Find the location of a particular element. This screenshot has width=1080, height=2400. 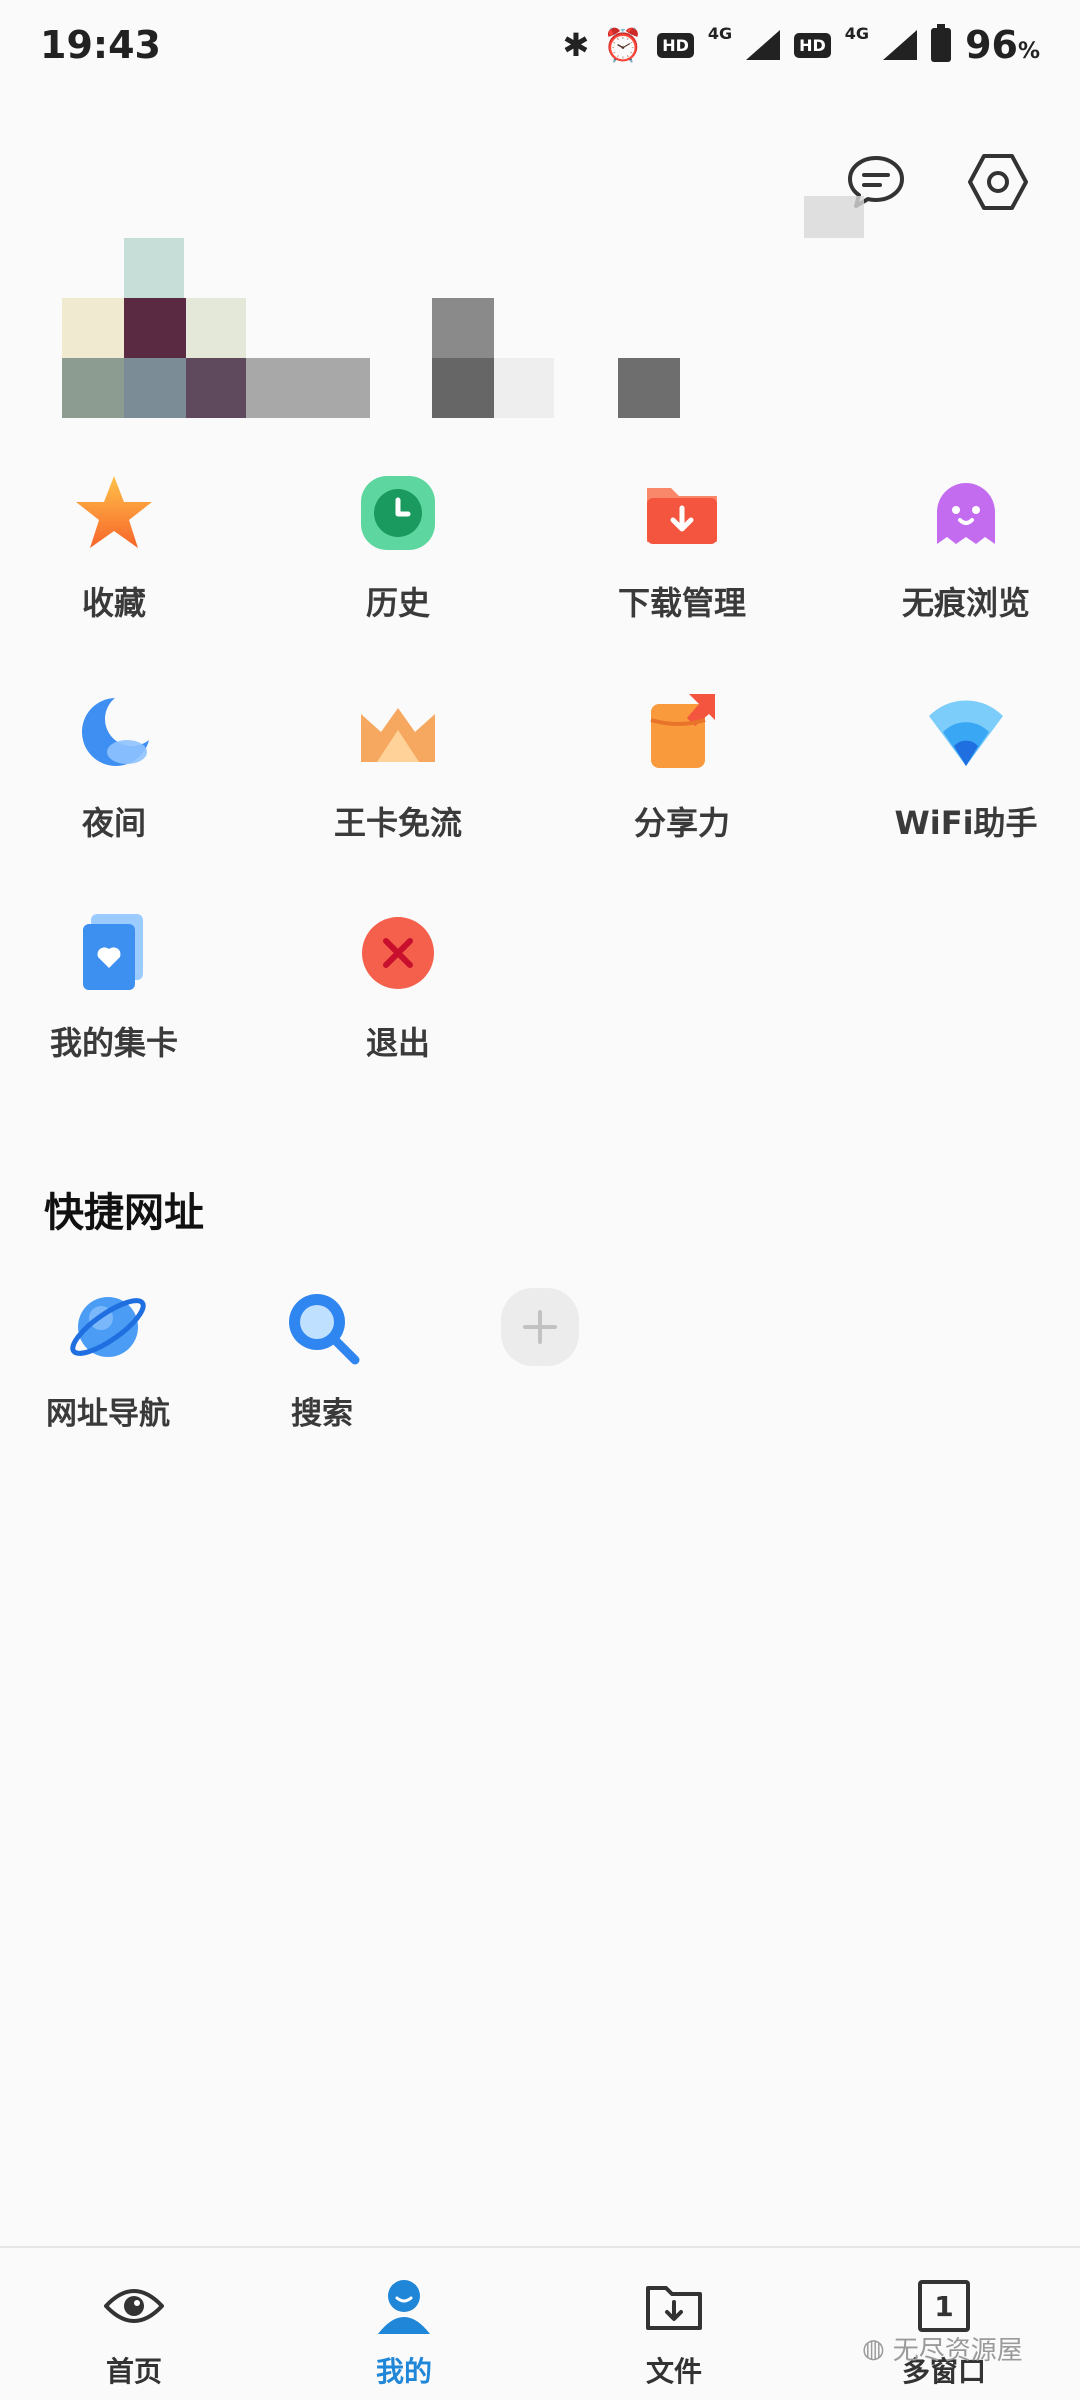

quick-link-search: 搜索 is located at coordinates (322, 1369).